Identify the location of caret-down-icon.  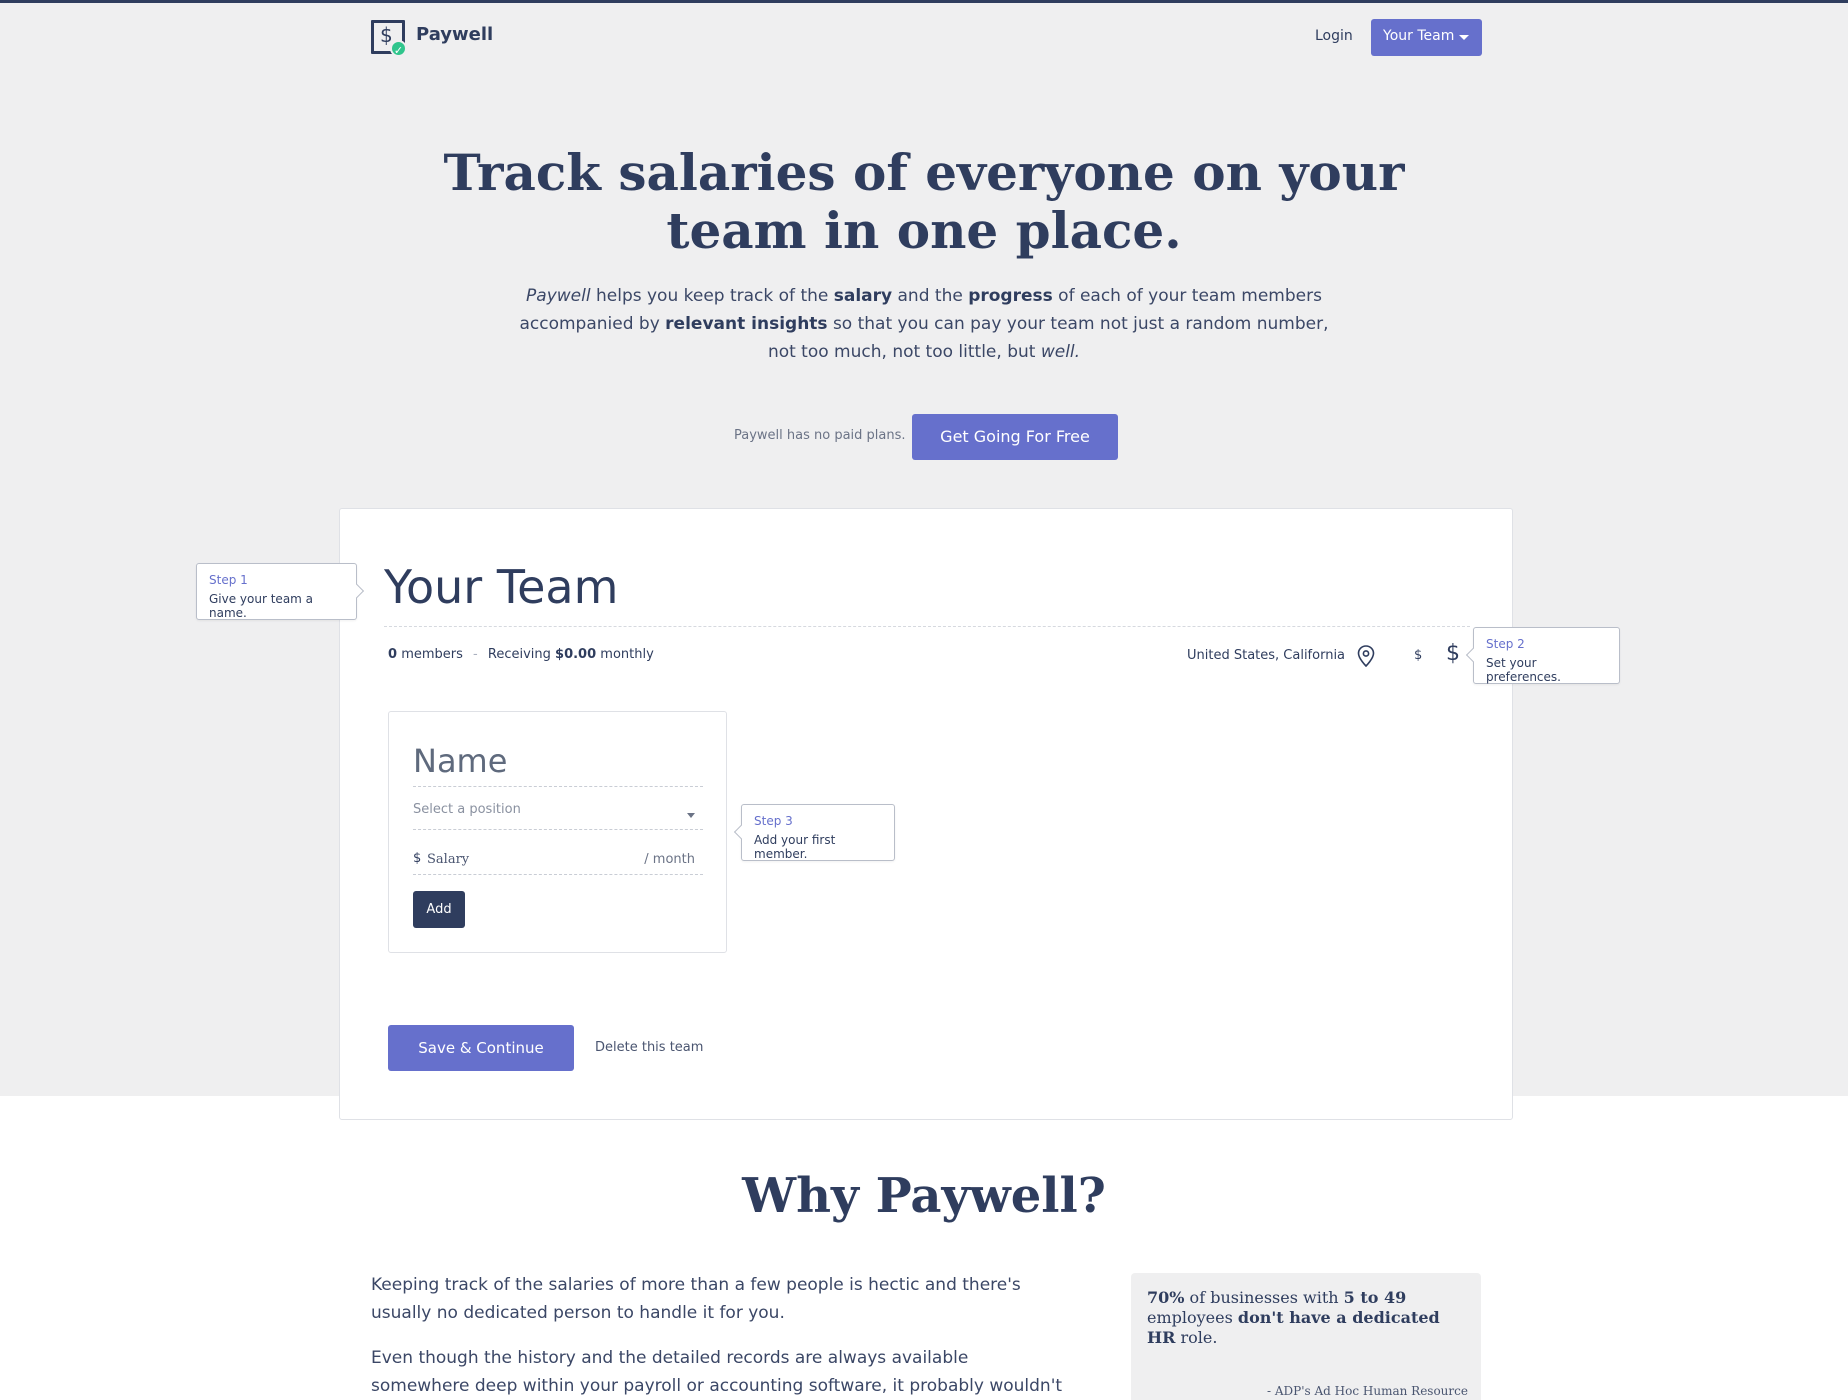
(1464, 37).